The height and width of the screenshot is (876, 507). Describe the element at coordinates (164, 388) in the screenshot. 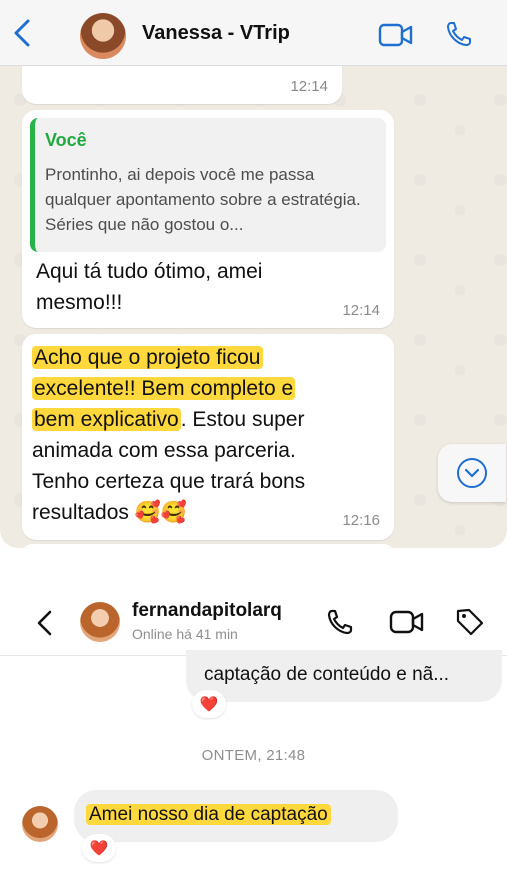

I see `highlighted-text: excelente!! Bem completo e` at that location.